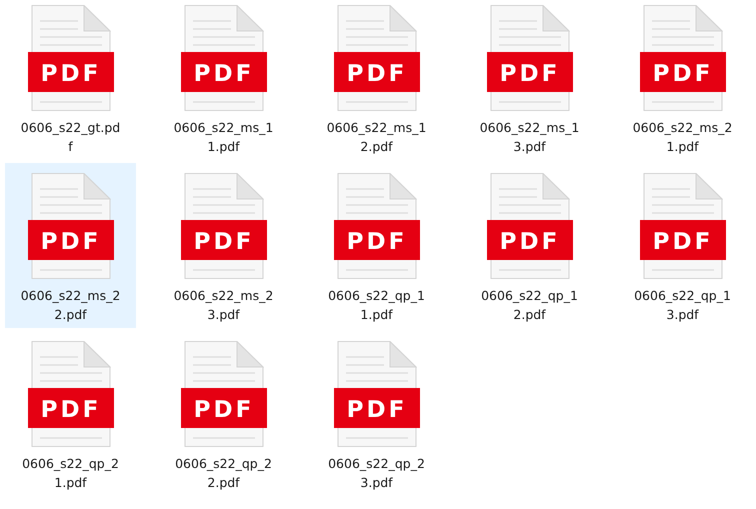 This screenshot has height=509, width=756. Describe the element at coordinates (223, 80) in the screenshot. I see `file-item: PDF 0606_s22_ms_1 1.pdf` at that location.